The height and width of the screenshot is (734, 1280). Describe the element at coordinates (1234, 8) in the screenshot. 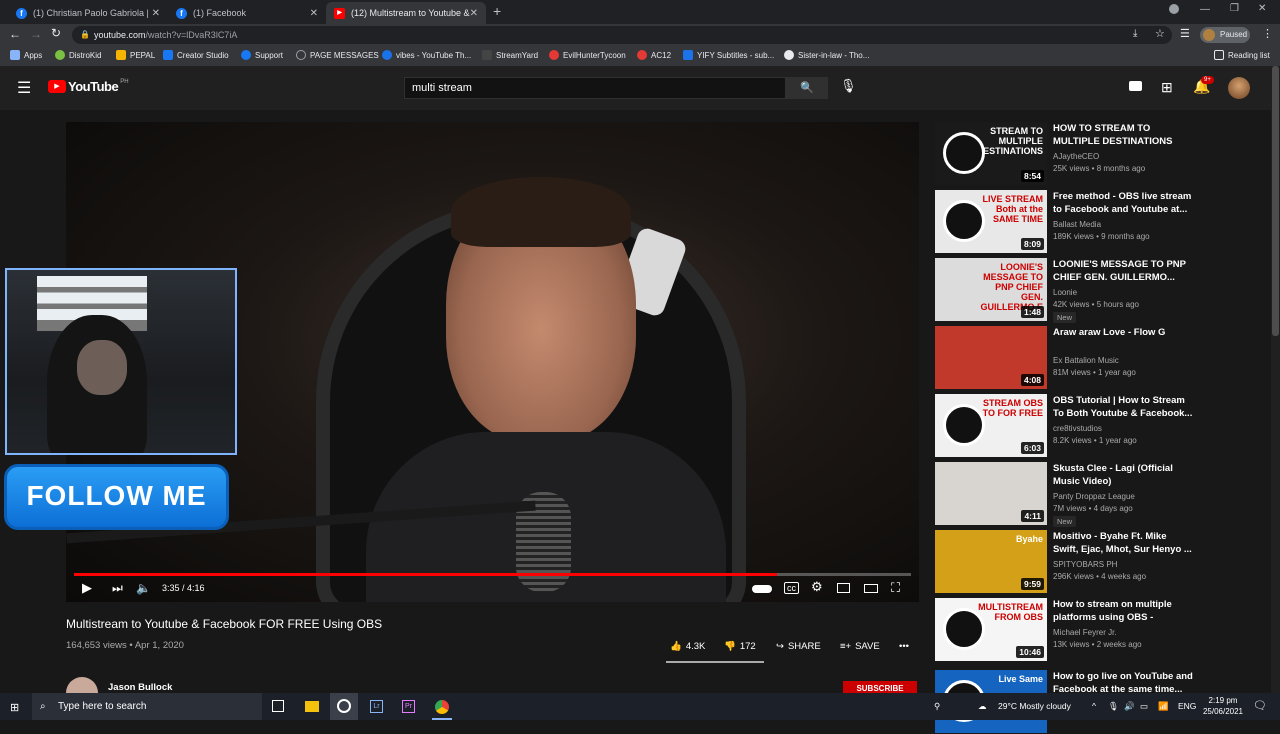

I see `maximize-icon: ❐` at that location.